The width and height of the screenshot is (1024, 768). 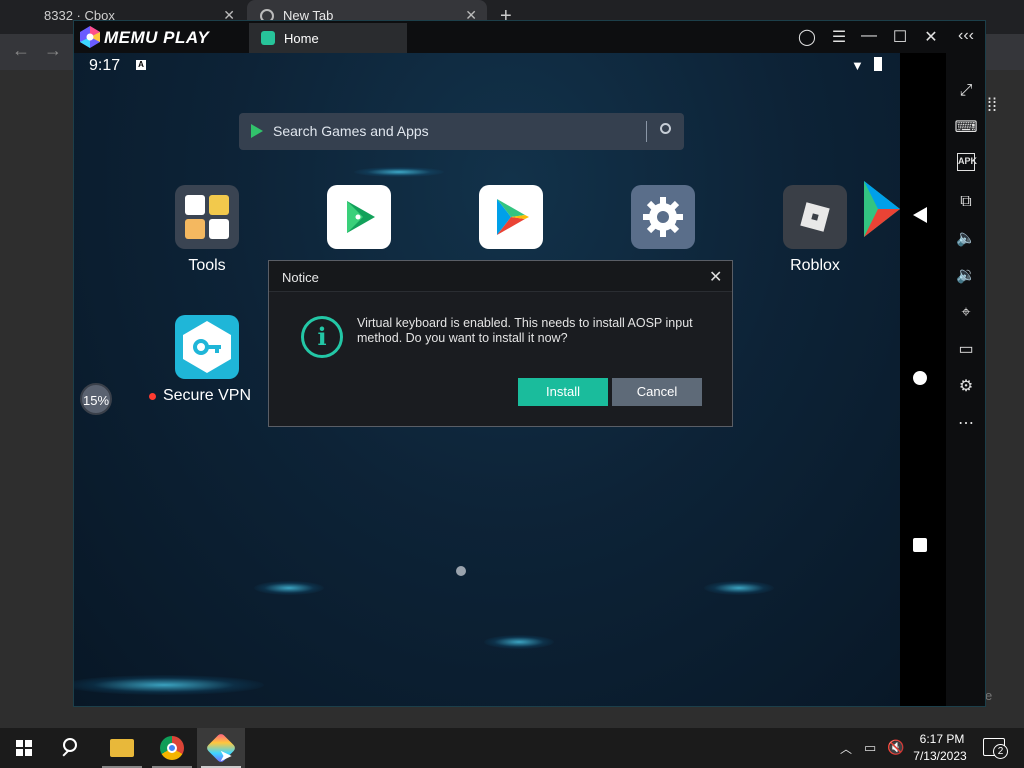 What do you see at coordinates (141, 65) in the screenshot?
I see `status-notification-icon: A` at bounding box center [141, 65].